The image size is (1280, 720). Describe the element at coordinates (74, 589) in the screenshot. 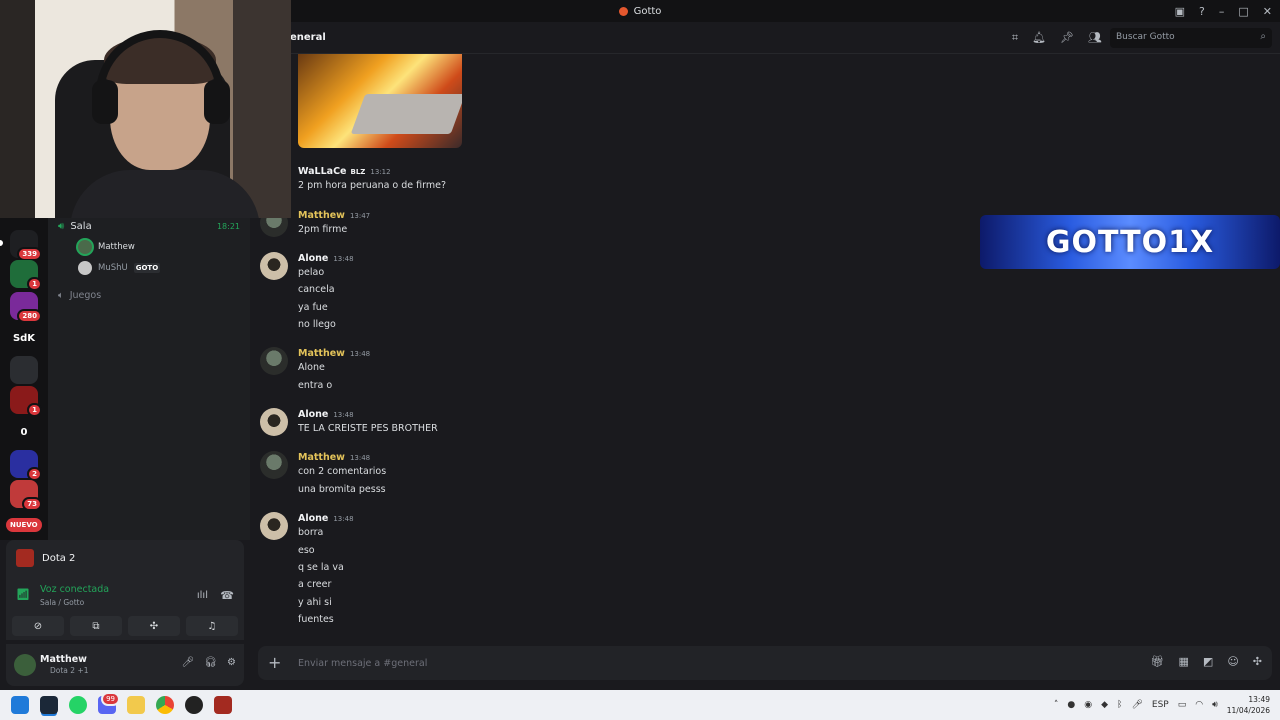

I see `voice-status: Voz conectada` at that location.